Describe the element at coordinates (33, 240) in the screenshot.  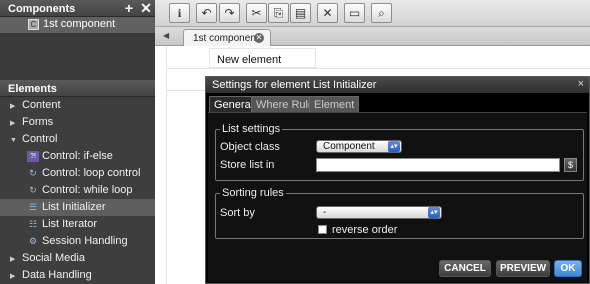
I see `session-icon: ⚙` at that location.